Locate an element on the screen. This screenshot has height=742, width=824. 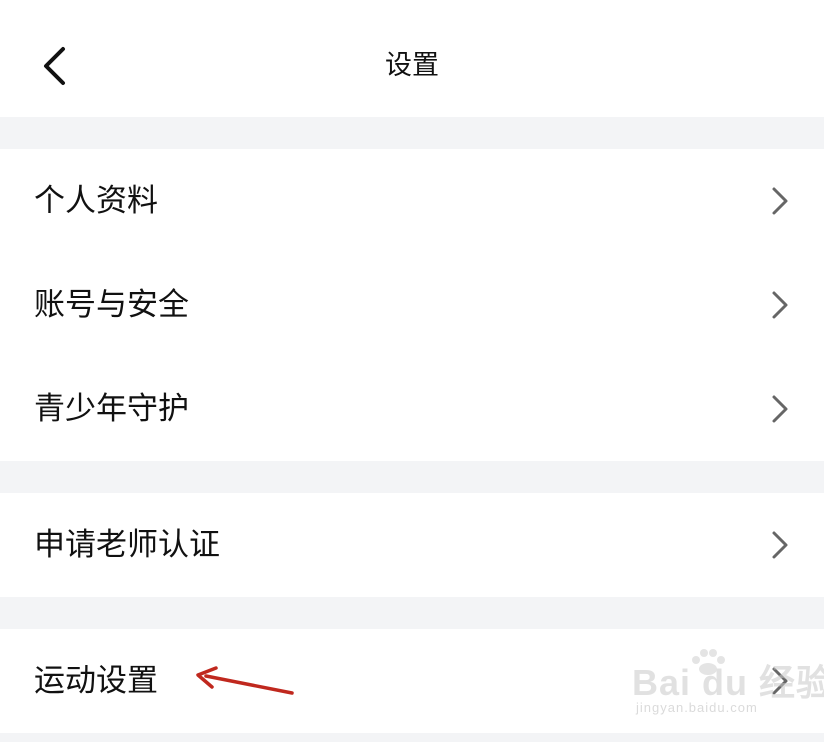
menu-item-label: 运动设置 is located at coordinates (96, 681).